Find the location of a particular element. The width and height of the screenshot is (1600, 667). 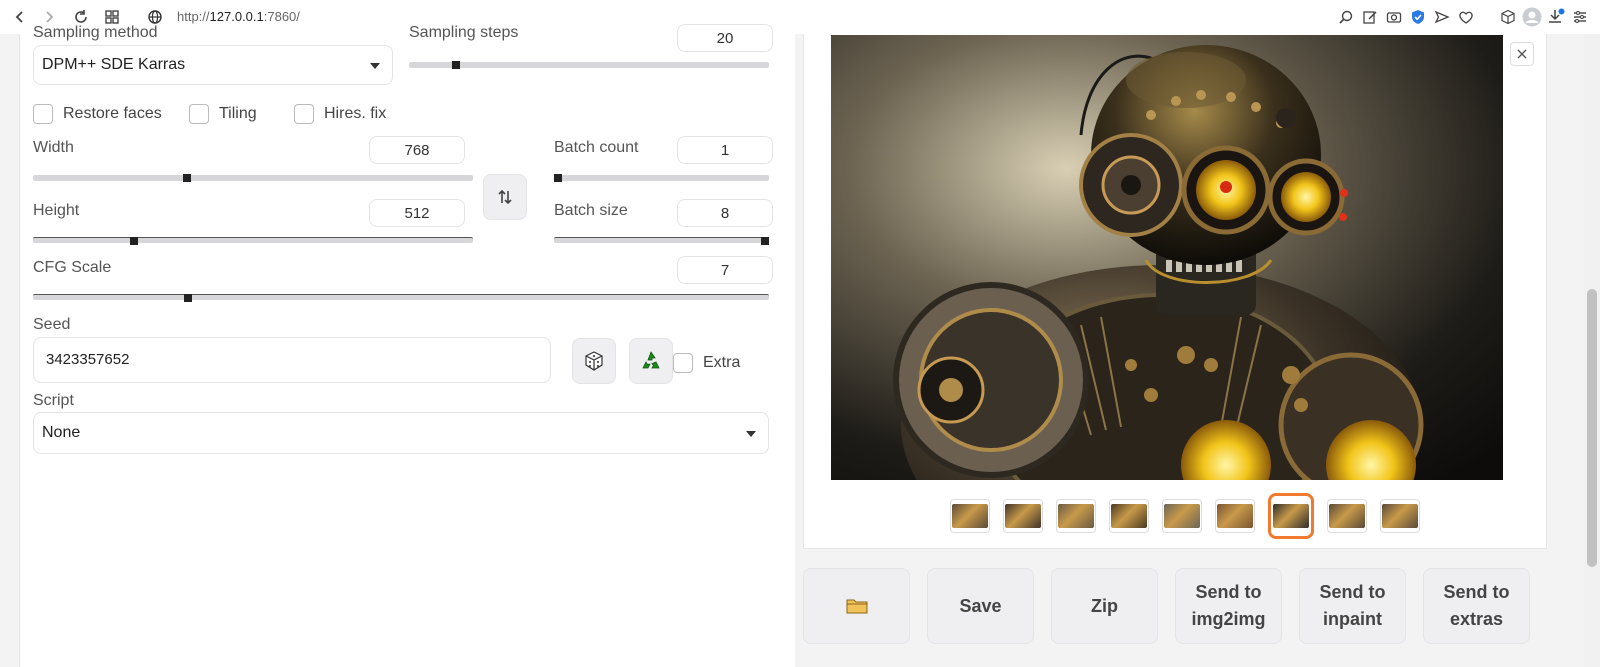

send-extras-line2: extras is located at coordinates (1476, 619).